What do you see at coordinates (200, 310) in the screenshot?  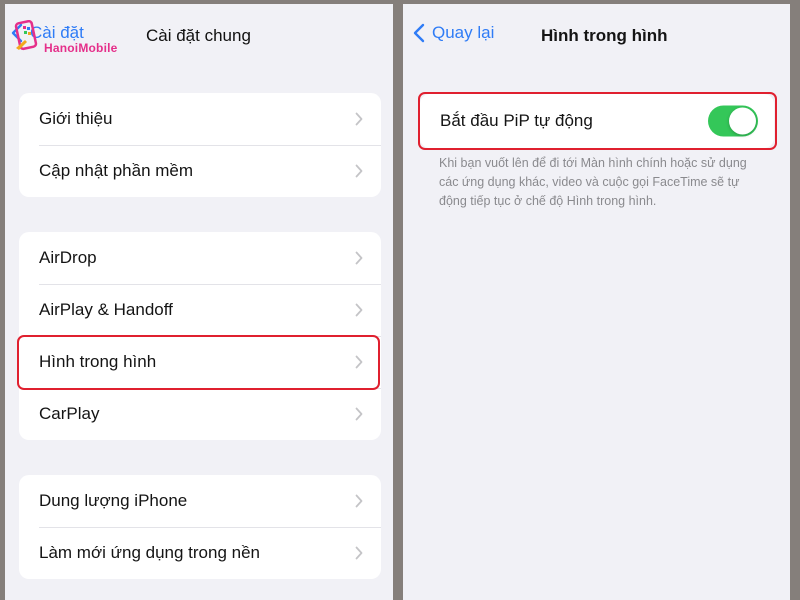 I see `row-airplay-handoff: AirPlay & Handoff` at bounding box center [200, 310].